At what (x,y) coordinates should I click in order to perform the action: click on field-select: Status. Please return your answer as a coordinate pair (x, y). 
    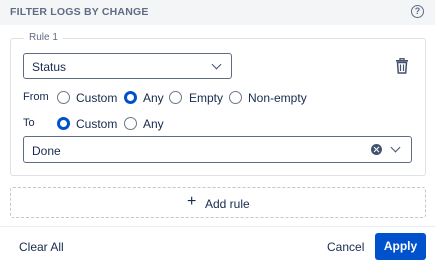
    Looking at the image, I should click on (127, 66).